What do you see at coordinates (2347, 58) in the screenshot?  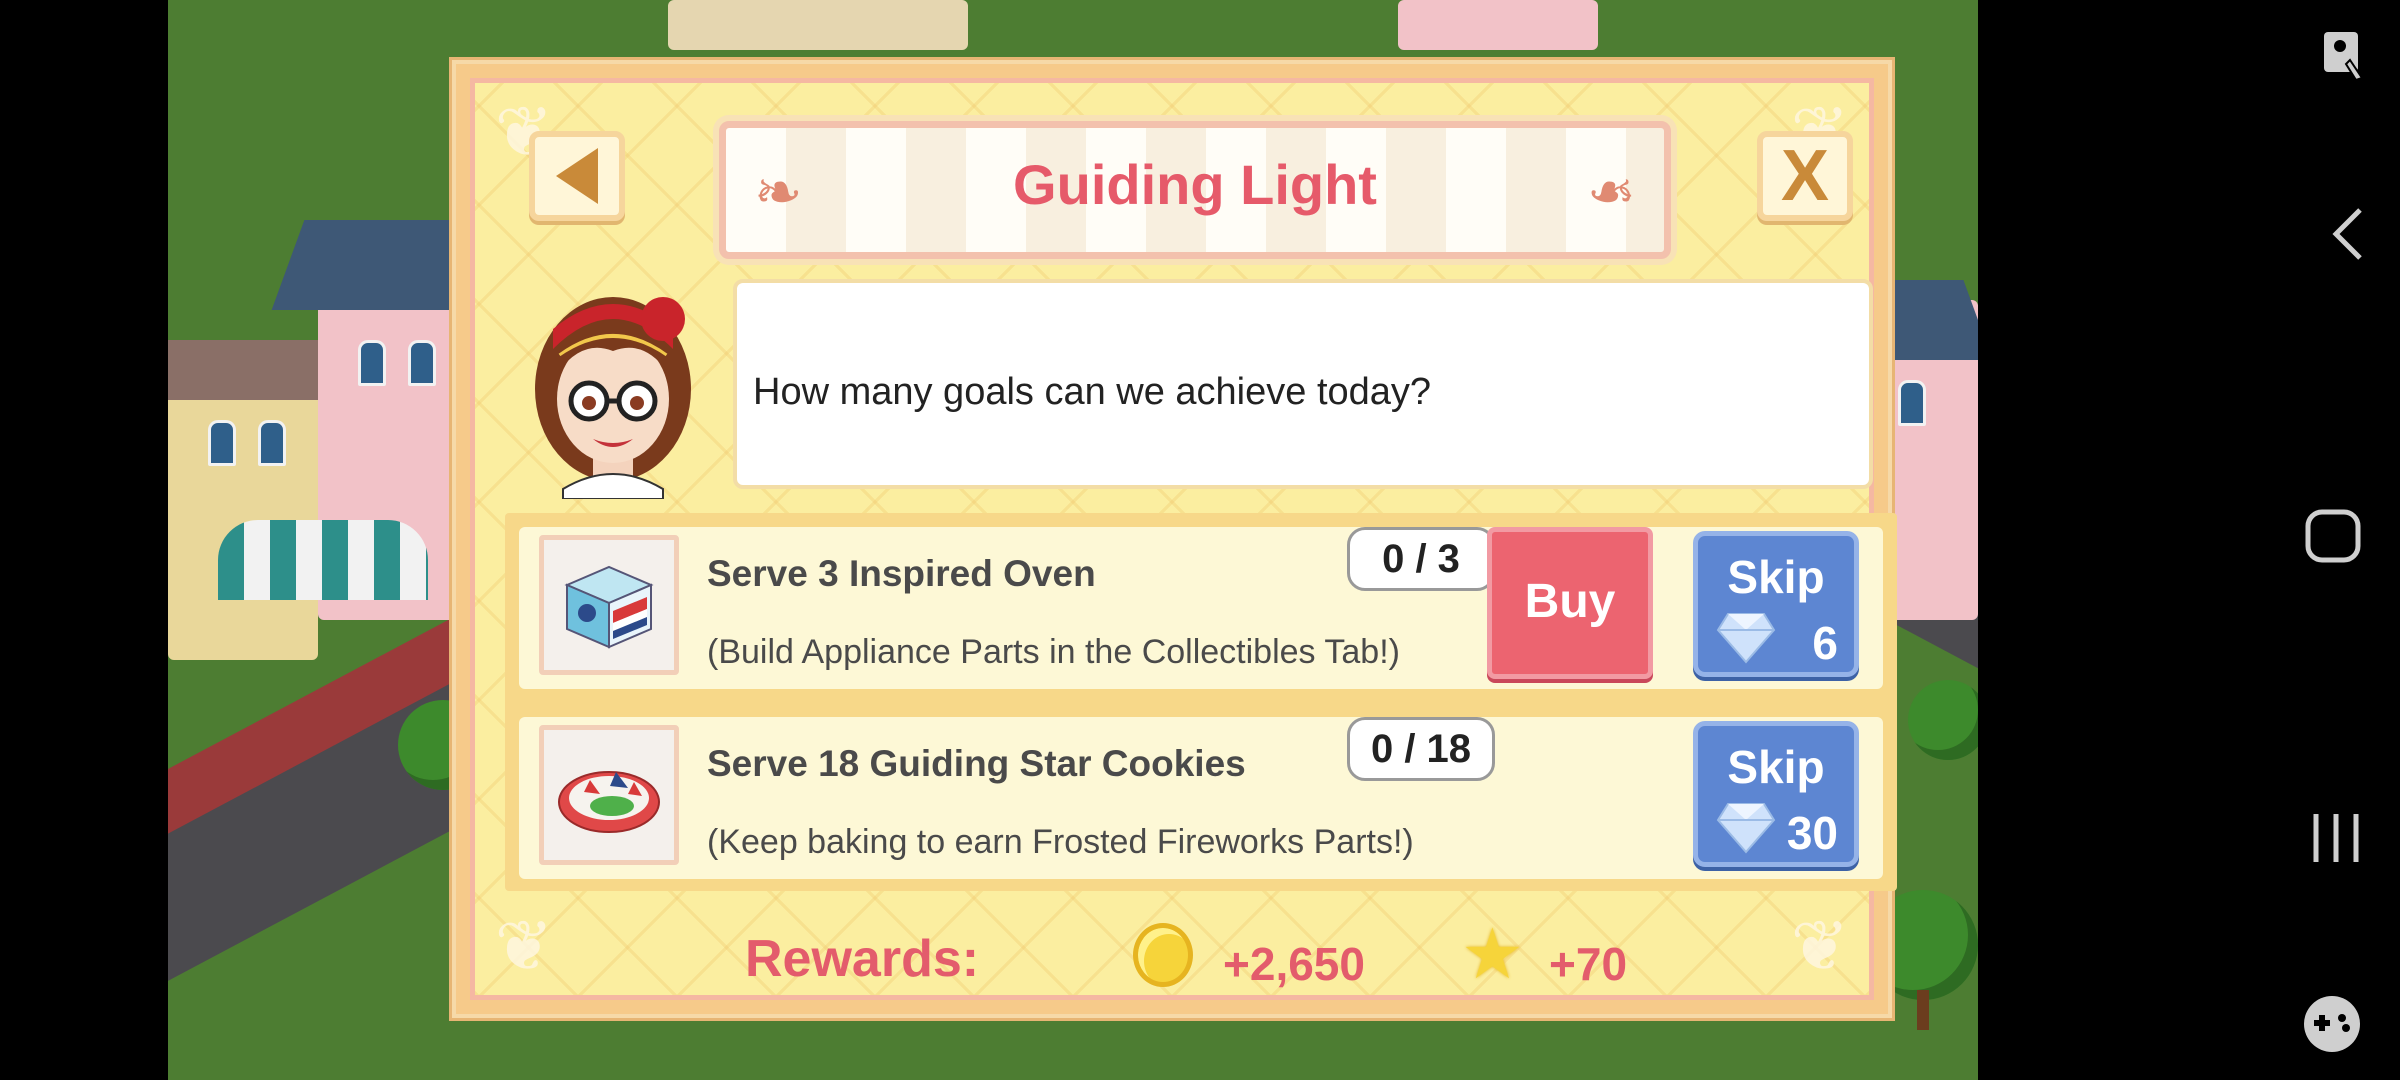 I see `accessibility-icon` at bounding box center [2347, 58].